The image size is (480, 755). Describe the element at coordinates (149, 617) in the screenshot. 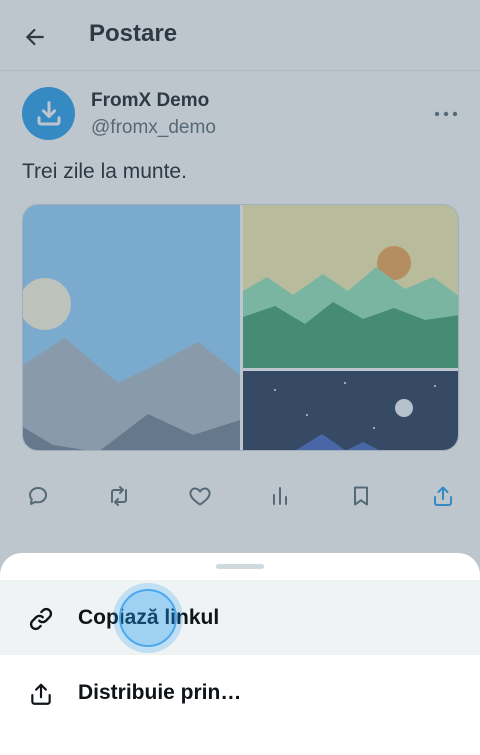

I see `copy-link-label: Copiază linkul` at that location.